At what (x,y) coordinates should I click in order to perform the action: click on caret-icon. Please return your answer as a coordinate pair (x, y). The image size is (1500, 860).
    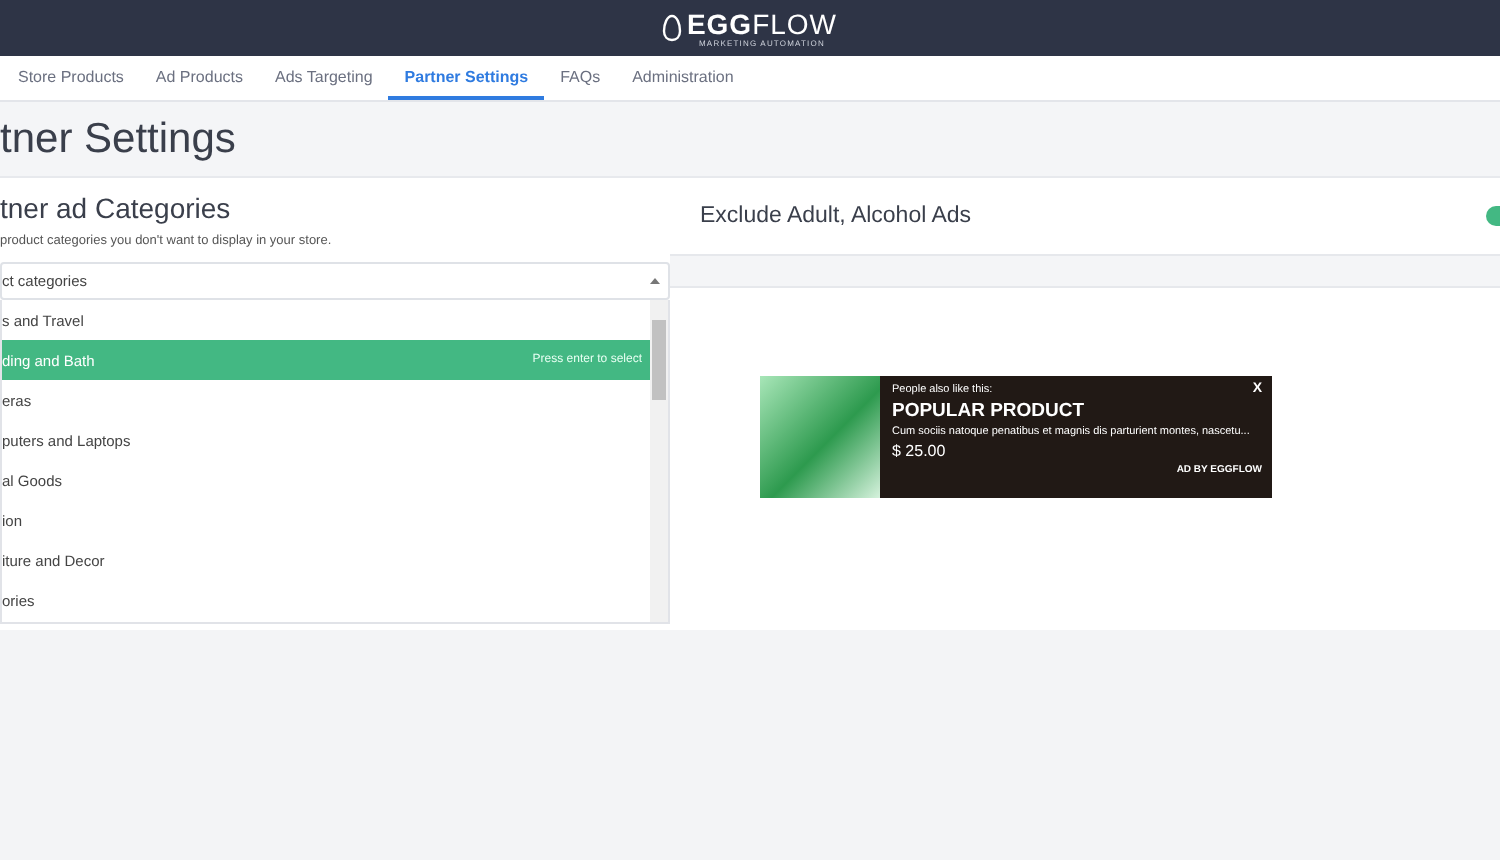
    Looking at the image, I should click on (655, 281).